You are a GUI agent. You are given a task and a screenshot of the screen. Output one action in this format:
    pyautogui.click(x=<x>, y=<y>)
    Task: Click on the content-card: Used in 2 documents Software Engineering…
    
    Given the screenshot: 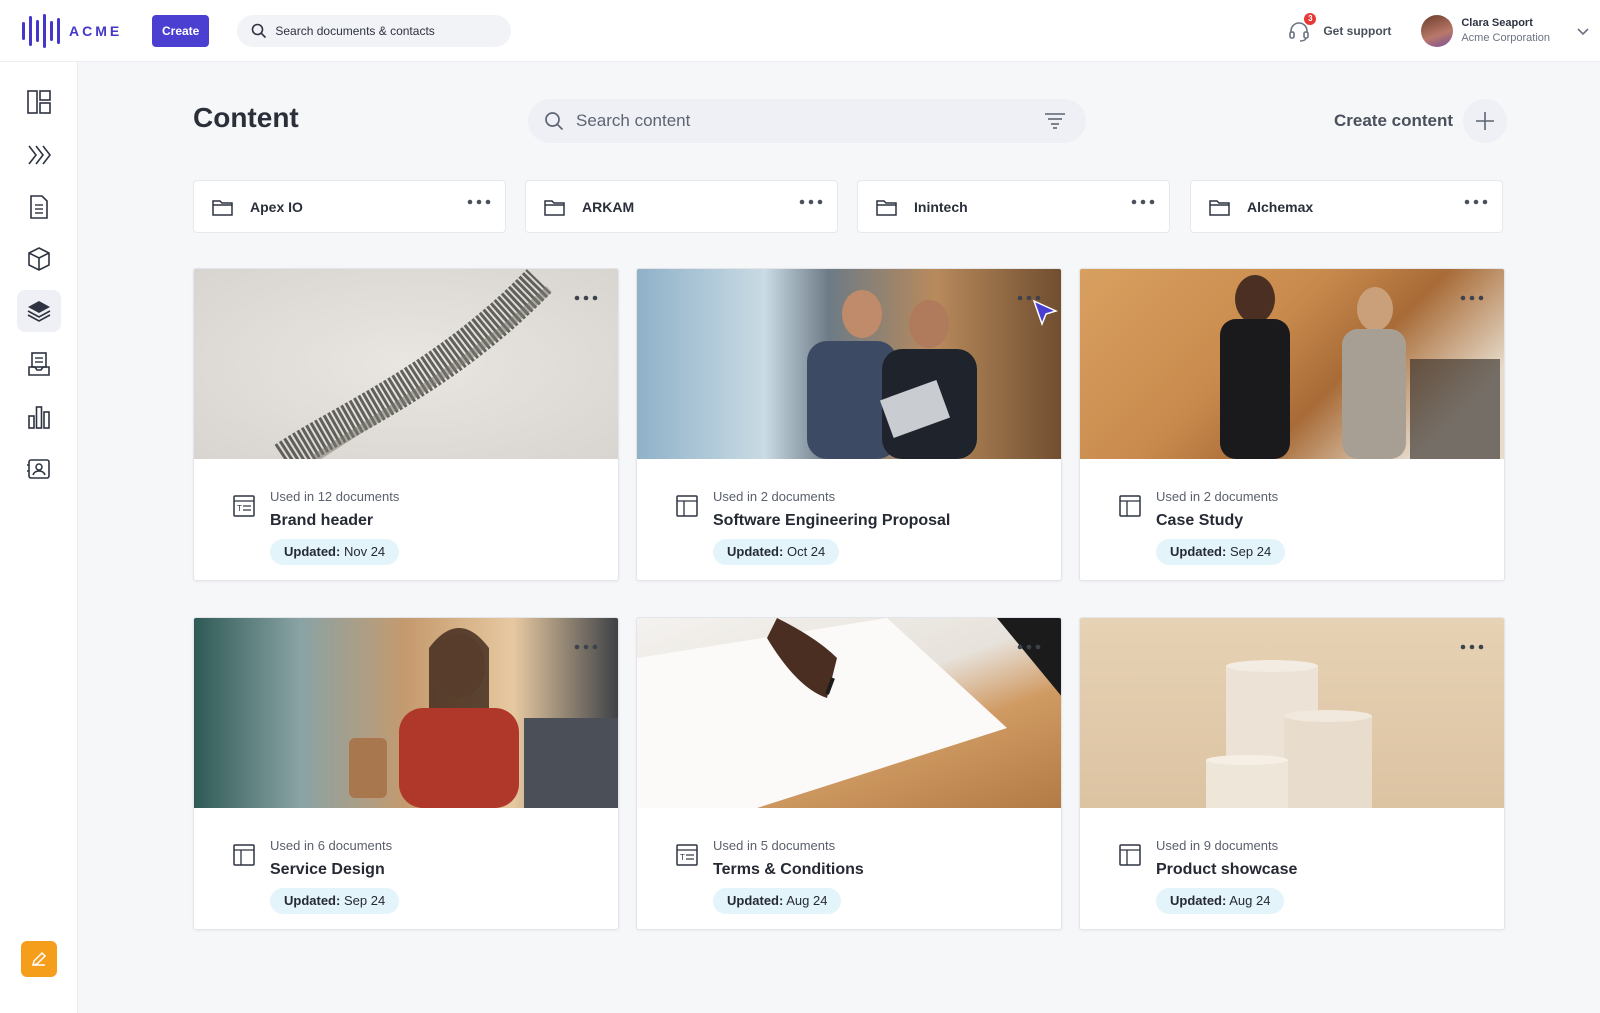 What is the action you would take?
    pyautogui.click(x=849, y=424)
    